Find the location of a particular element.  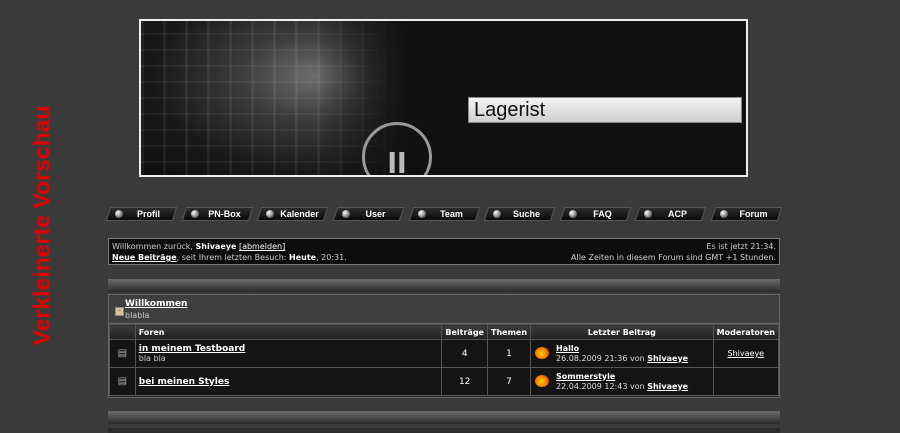

nav-user: User is located at coordinates (368, 214).